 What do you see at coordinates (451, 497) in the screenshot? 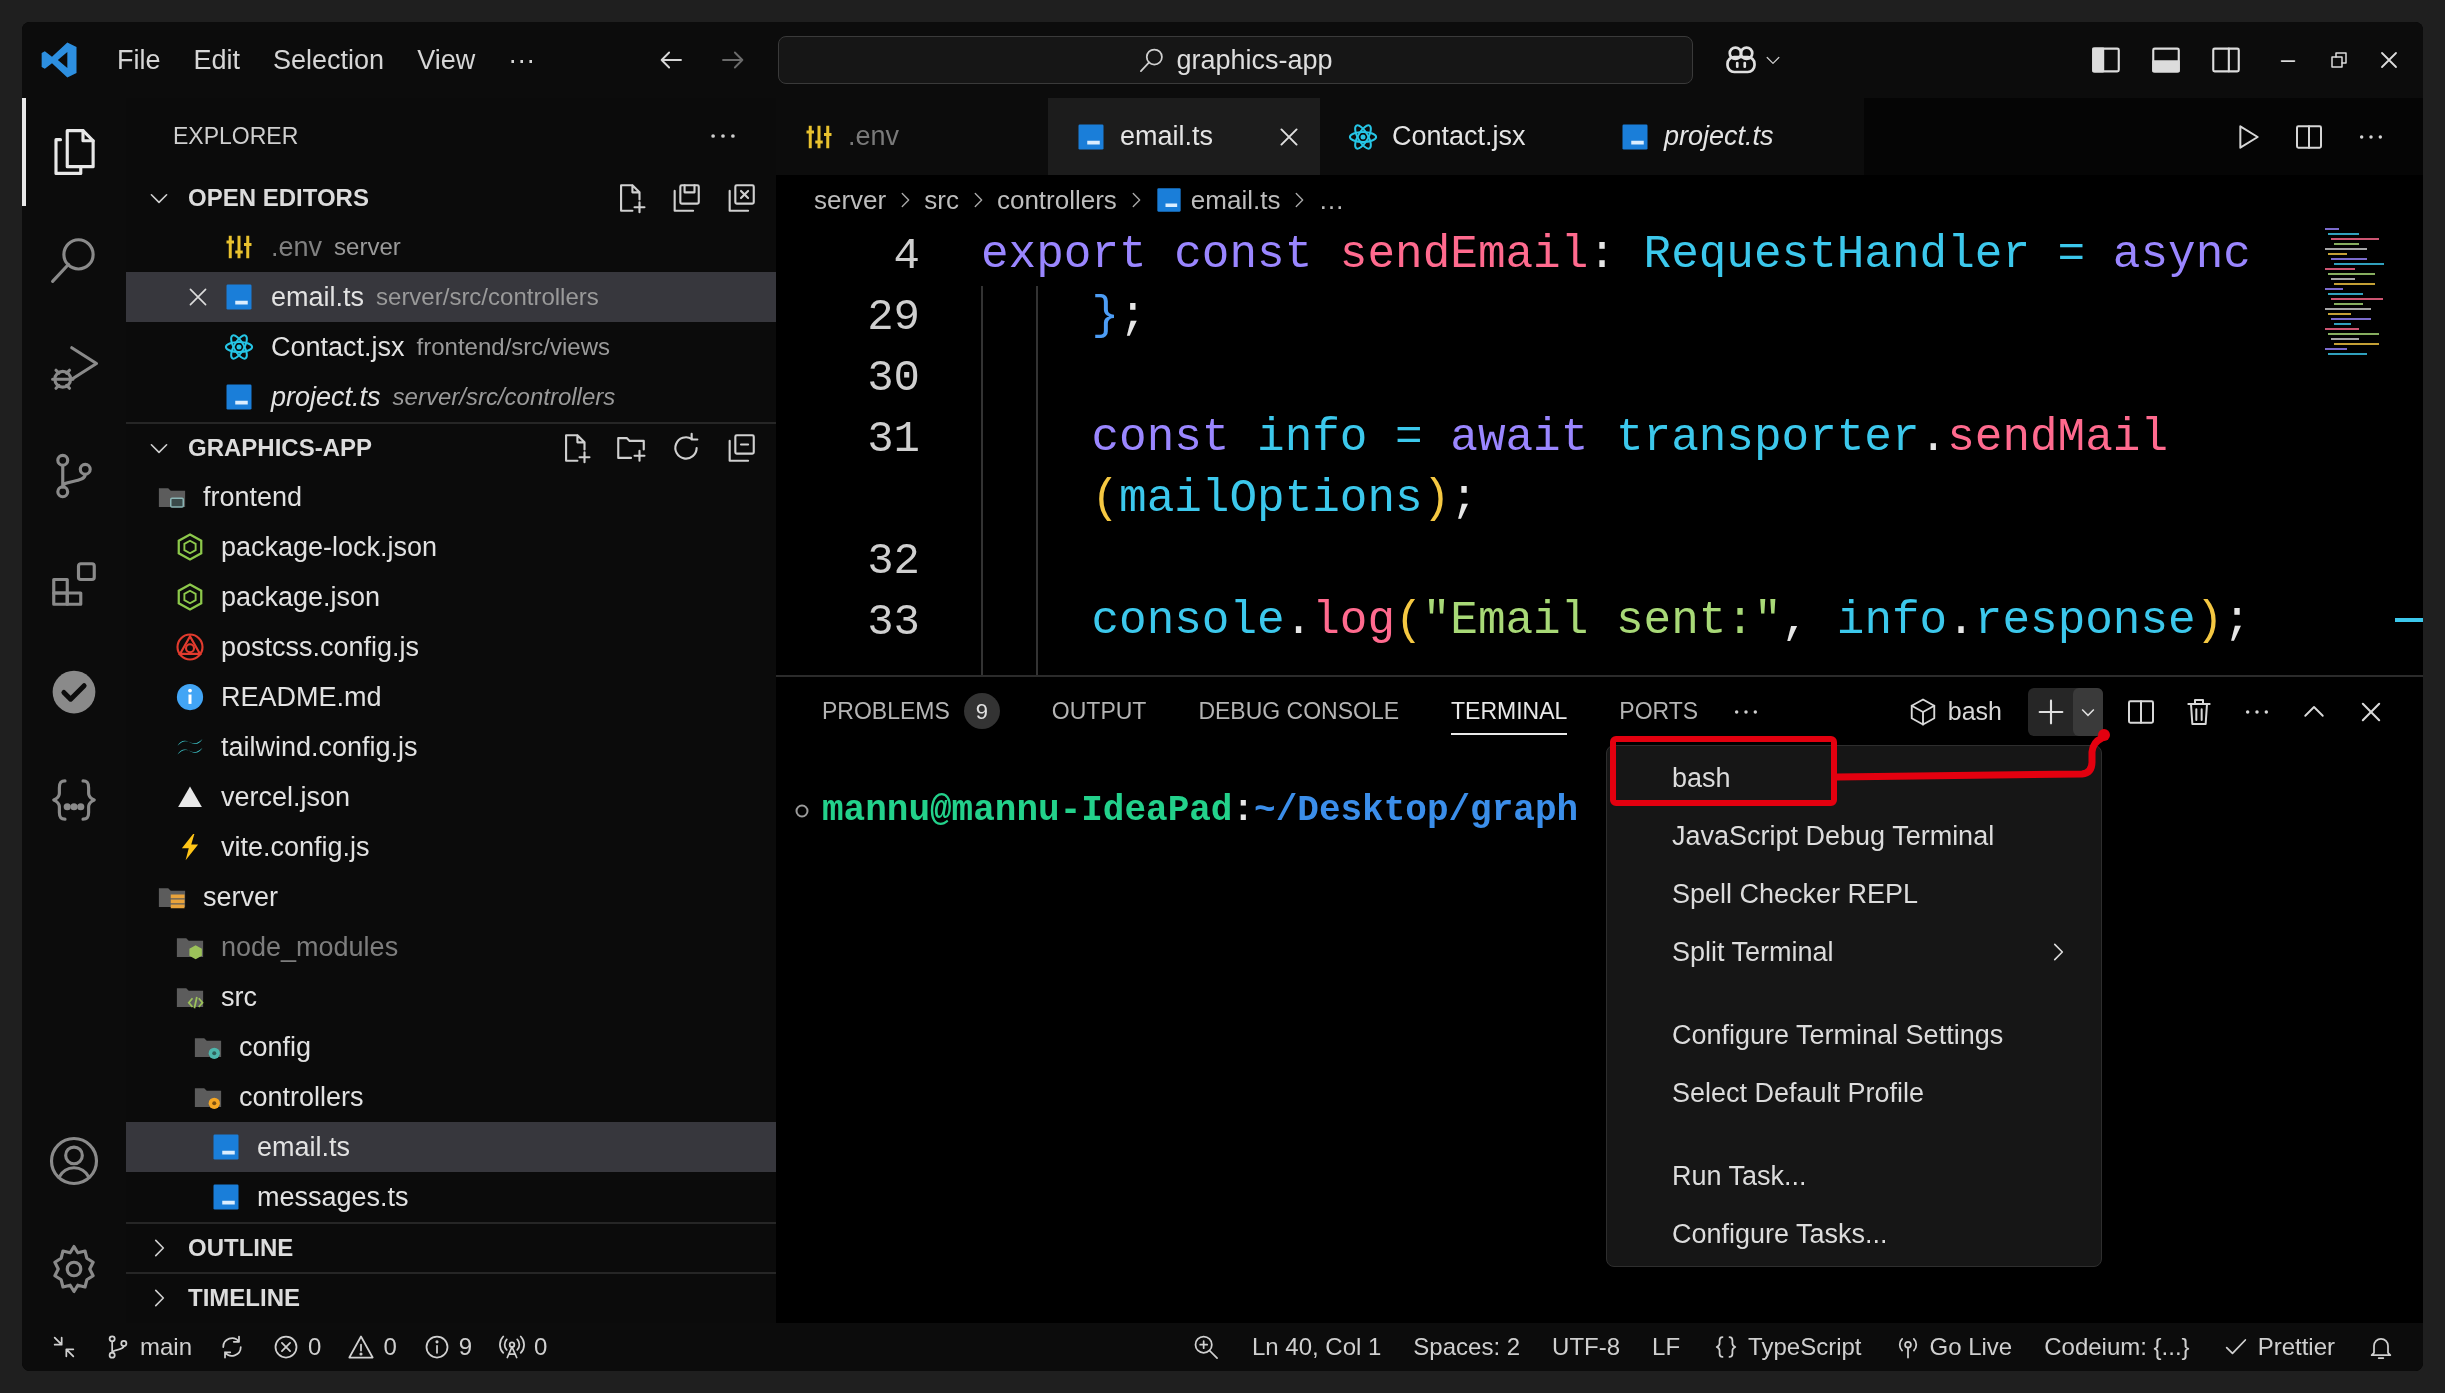
I see `tree-item: frontend` at bounding box center [451, 497].